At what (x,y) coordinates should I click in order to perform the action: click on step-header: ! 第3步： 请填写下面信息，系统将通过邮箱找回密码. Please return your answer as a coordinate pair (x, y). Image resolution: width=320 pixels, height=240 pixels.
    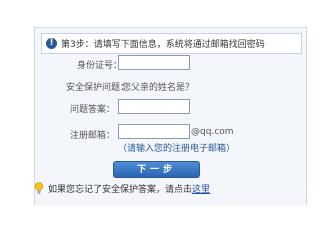
    Looking at the image, I should click on (171, 43).